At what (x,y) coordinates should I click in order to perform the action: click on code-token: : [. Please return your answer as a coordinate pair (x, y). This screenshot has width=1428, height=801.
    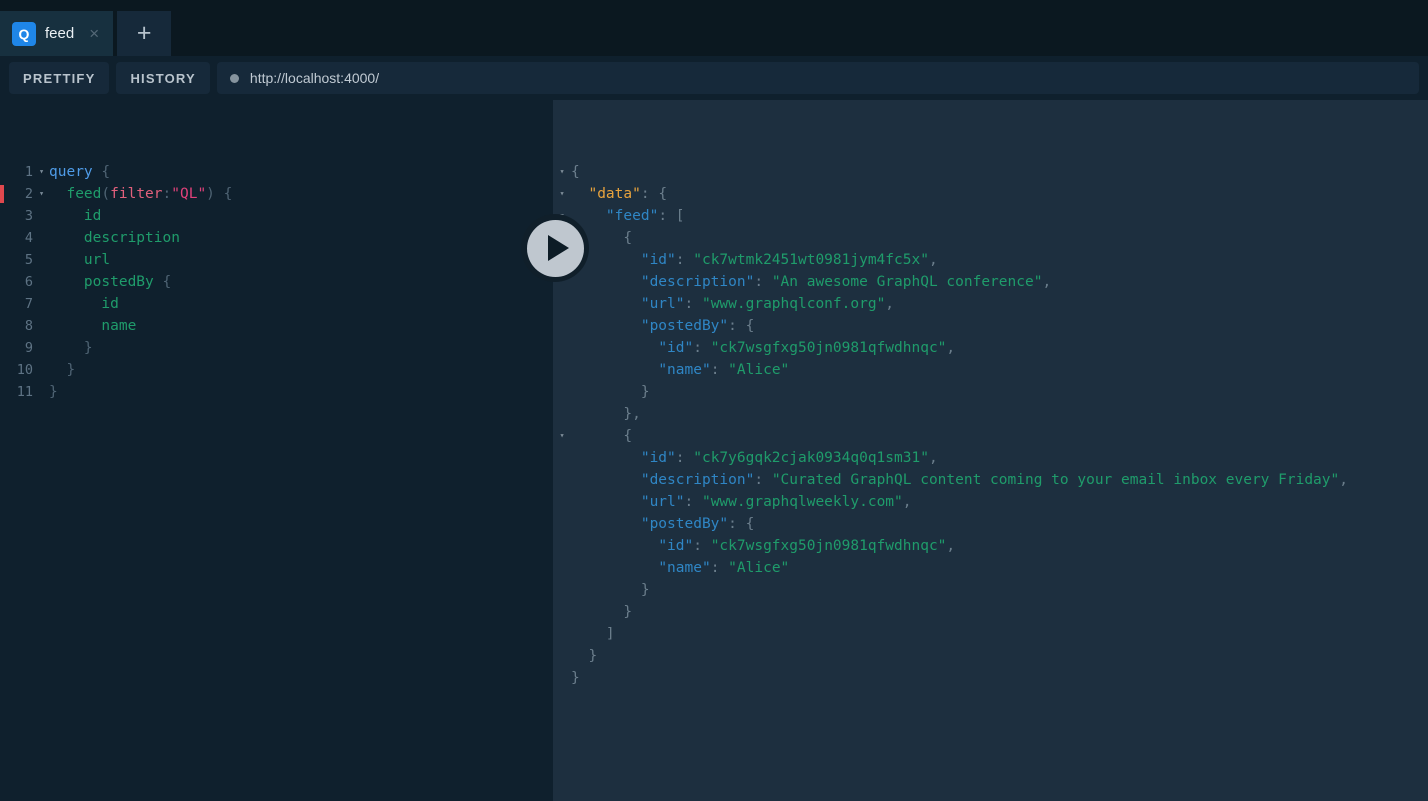
    Looking at the image, I should click on (671, 216).